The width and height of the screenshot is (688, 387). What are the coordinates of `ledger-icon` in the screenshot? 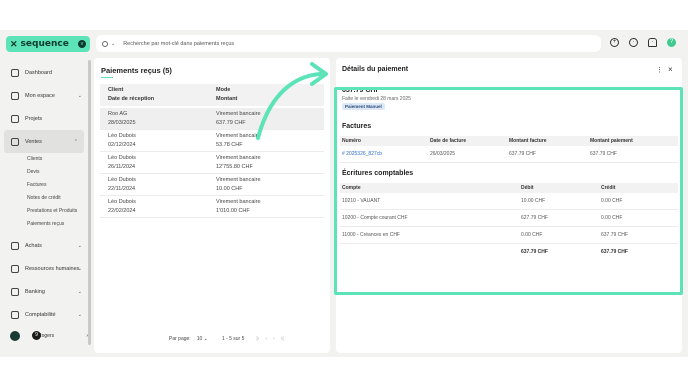 It's located at (15, 314).